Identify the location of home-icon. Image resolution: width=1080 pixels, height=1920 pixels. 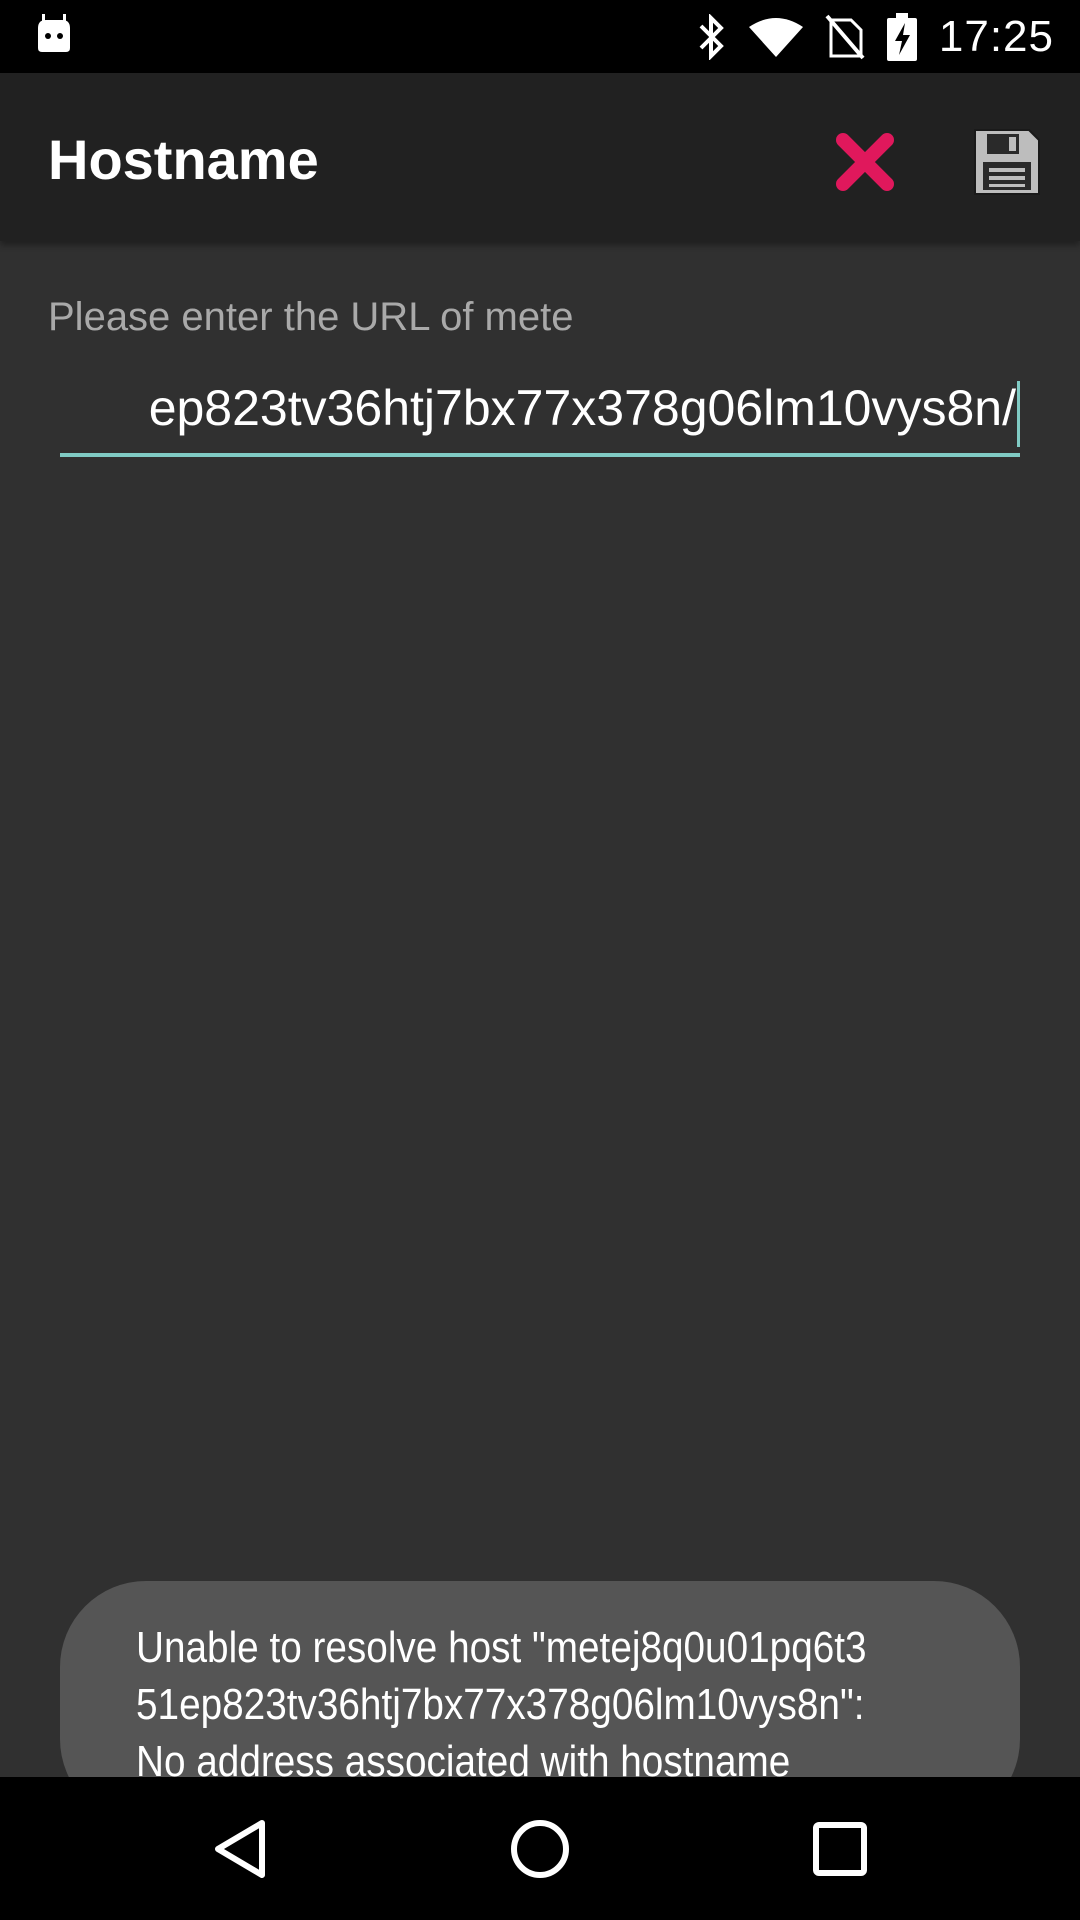
(540, 1849).